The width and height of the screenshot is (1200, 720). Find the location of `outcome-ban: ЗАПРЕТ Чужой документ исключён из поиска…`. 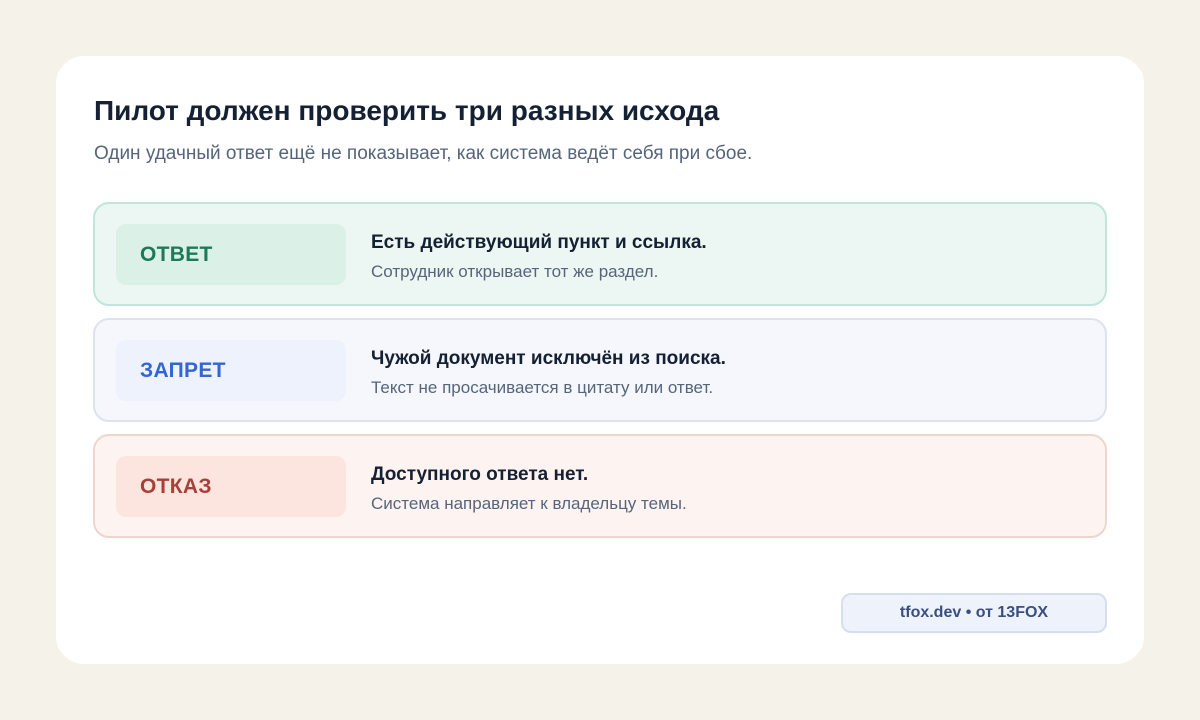

outcome-ban: ЗАПРЕТ Чужой документ исключён из поиска… is located at coordinates (600, 370).